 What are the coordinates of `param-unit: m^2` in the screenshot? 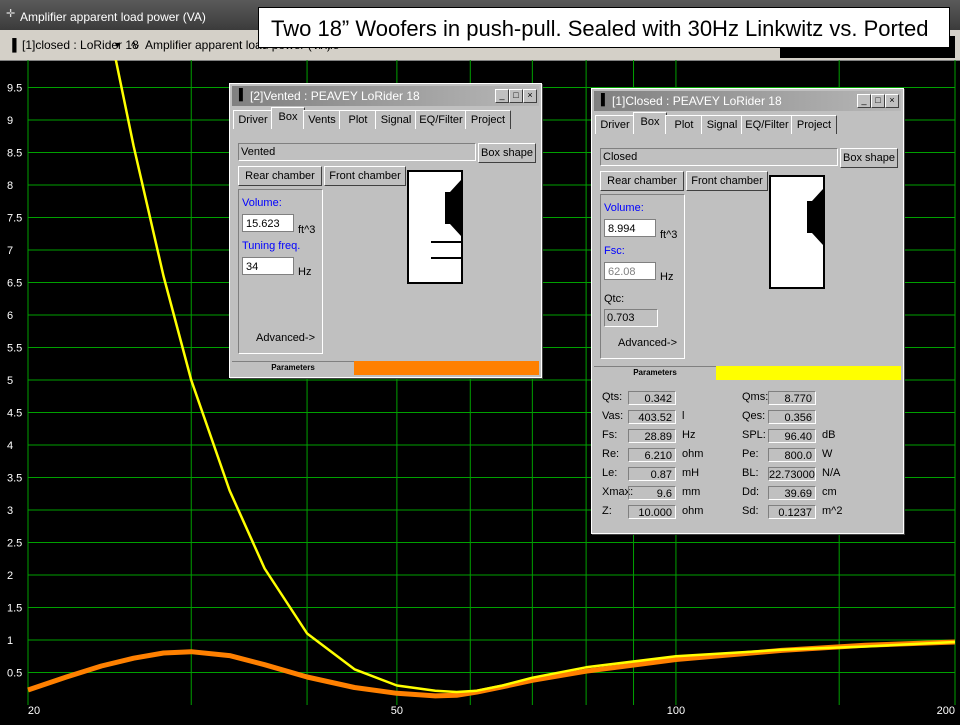 It's located at (832, 511).